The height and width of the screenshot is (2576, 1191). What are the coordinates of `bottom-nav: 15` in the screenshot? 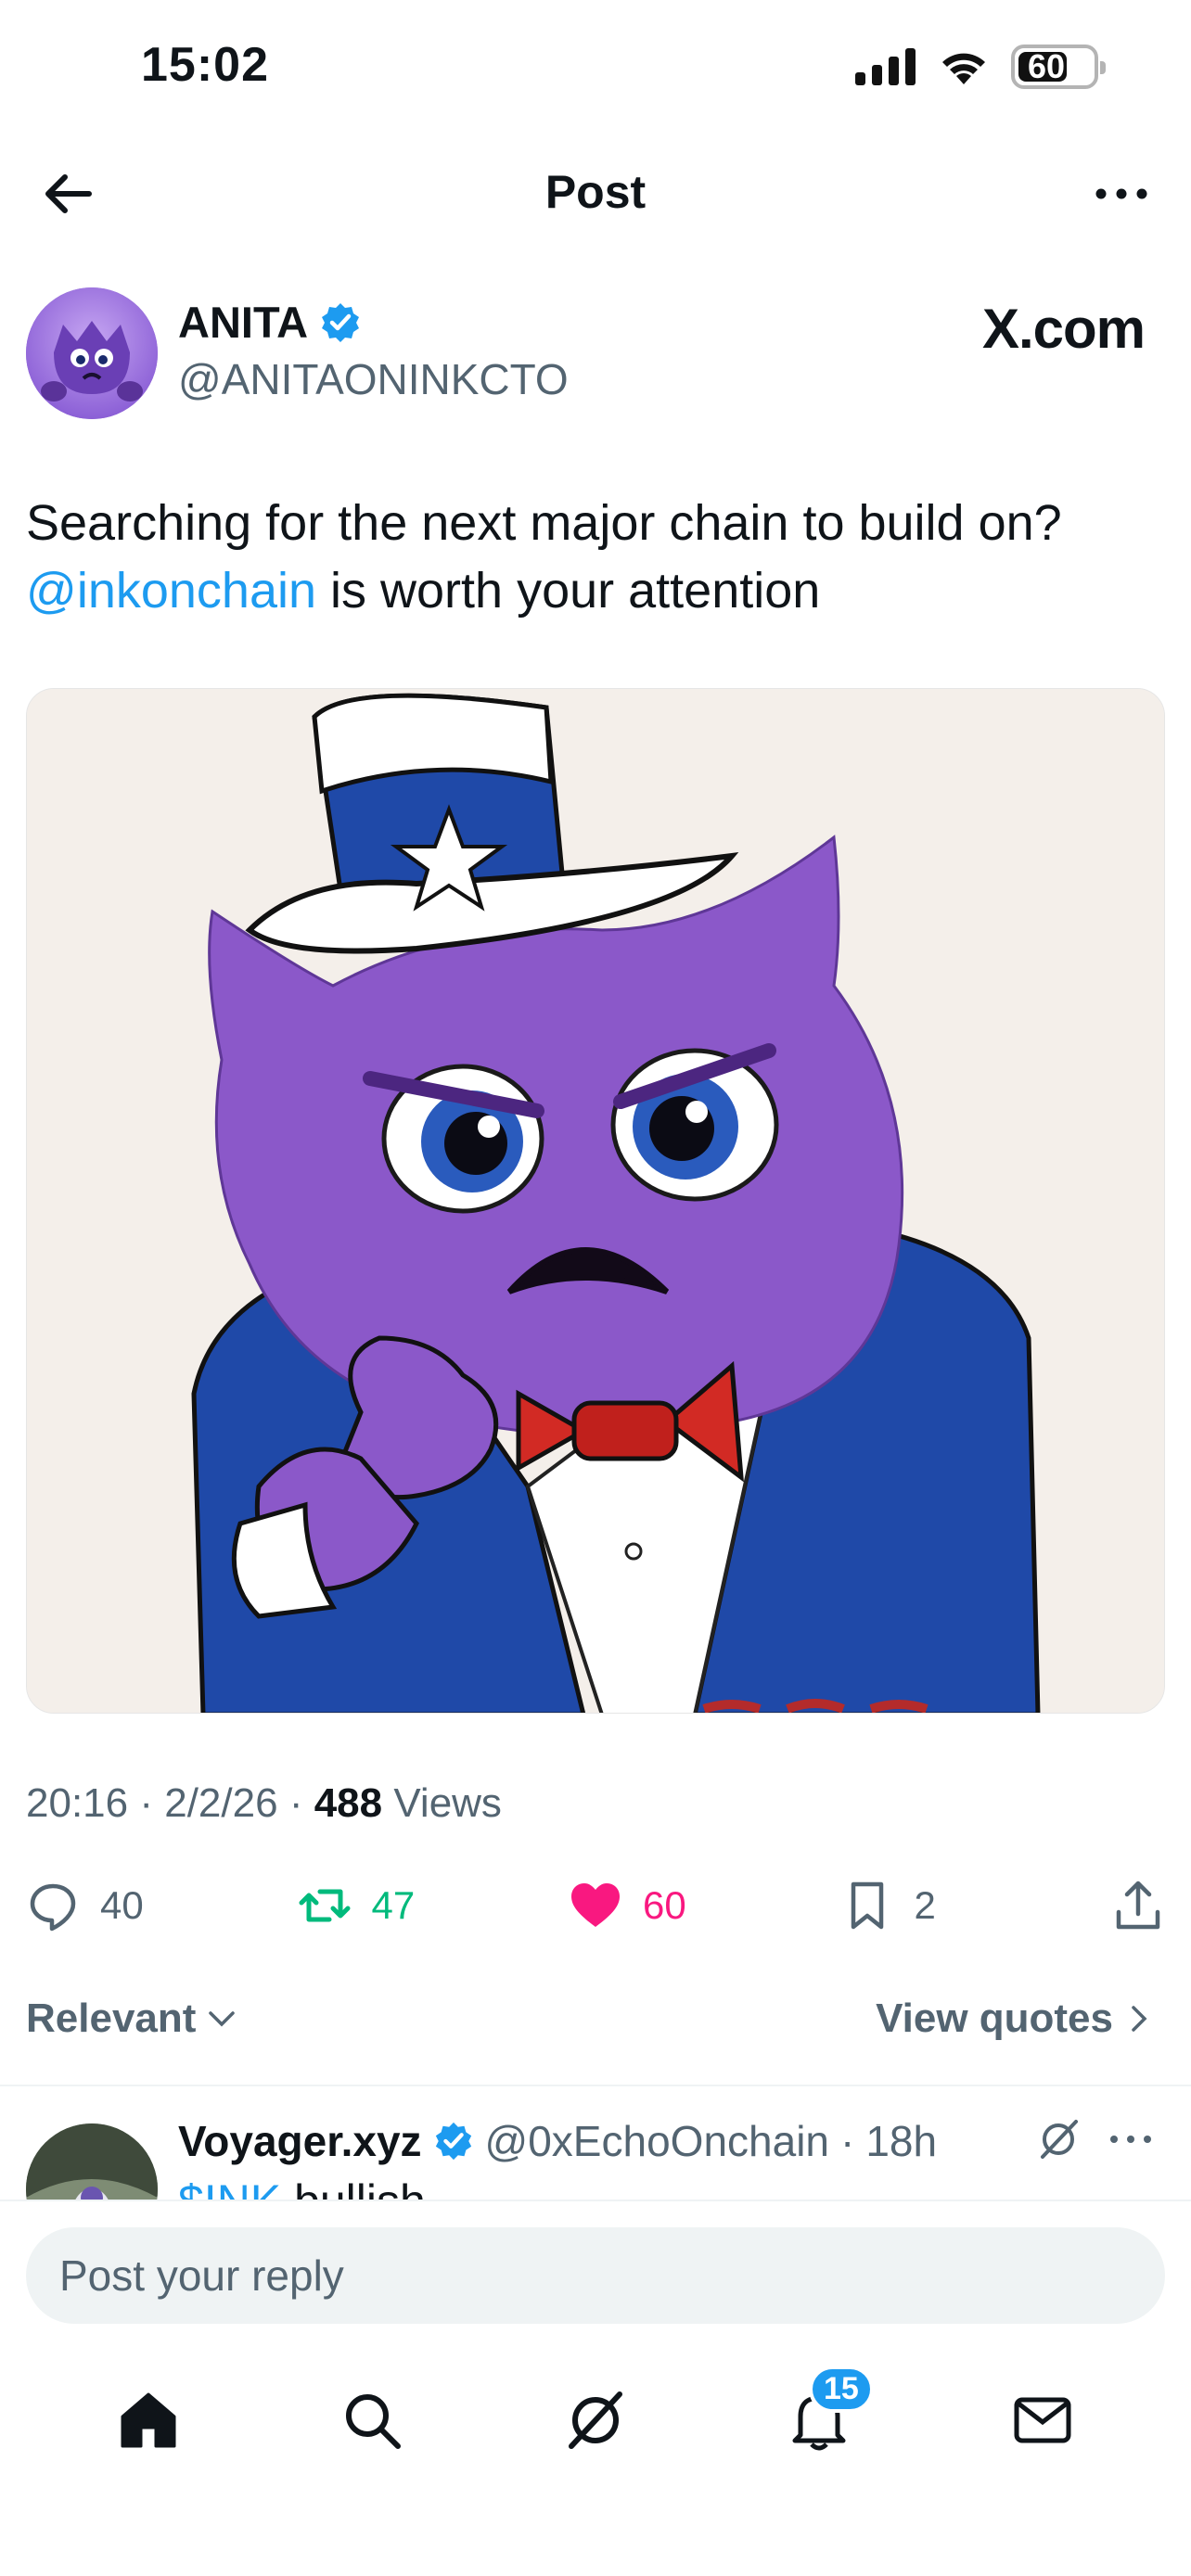 It's located at (595, 2417).